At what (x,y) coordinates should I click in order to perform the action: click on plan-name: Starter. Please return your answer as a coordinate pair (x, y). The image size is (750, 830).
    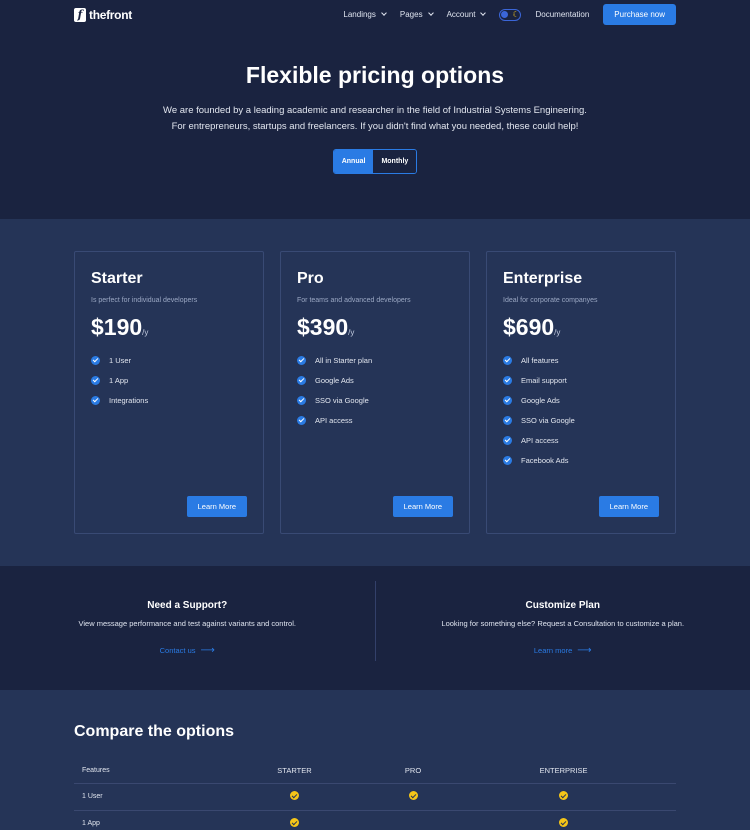
    Looking at the image, I should click on (117, 278).